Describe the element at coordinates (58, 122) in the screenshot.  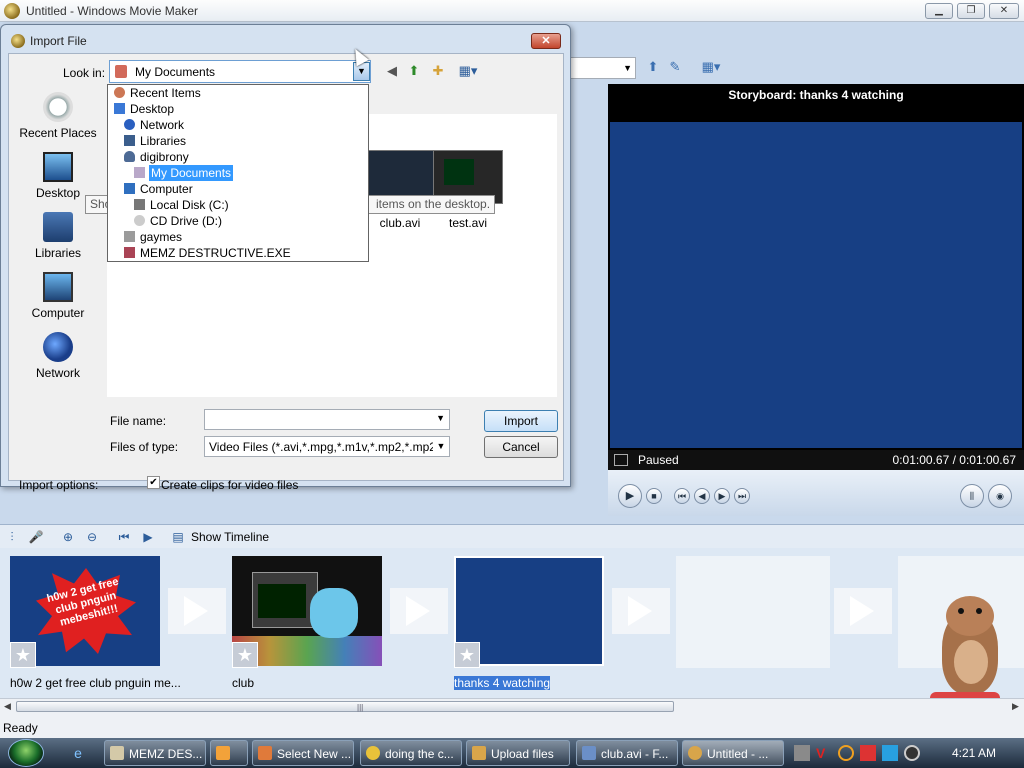
I see `places-recent: Recent Places` at that location.